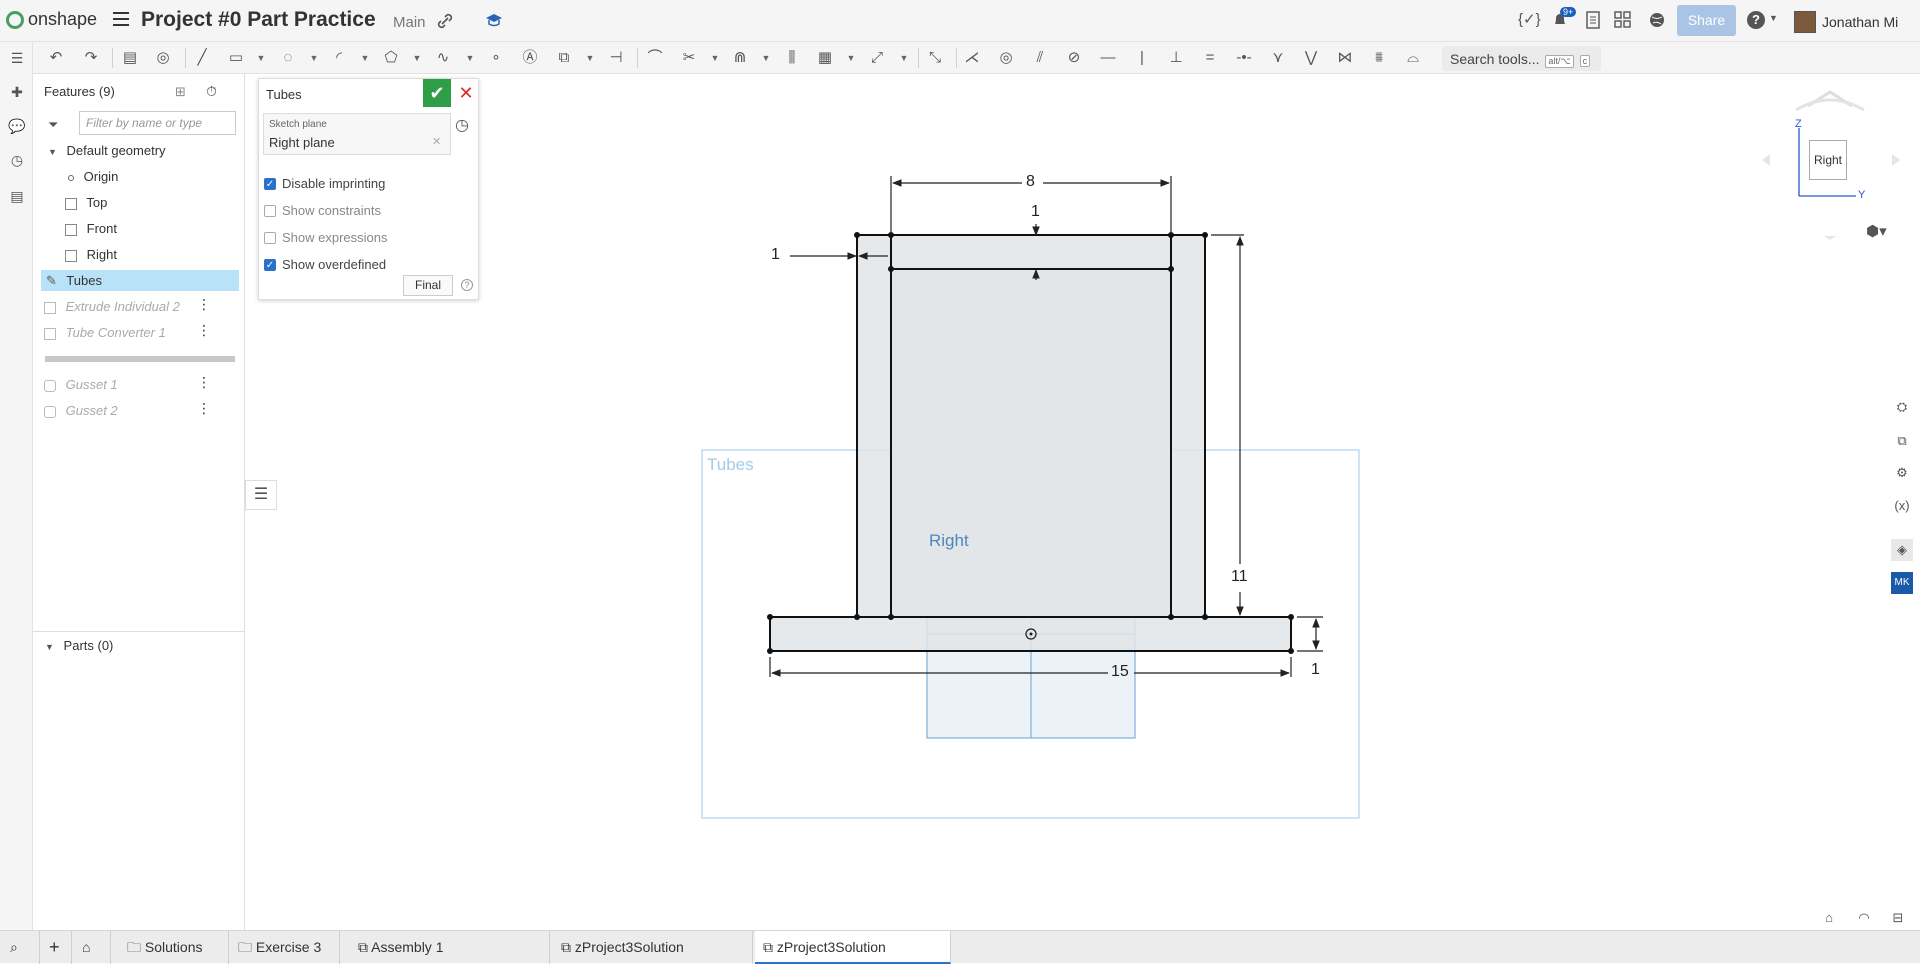  I want to click on feature-item-front: Front, so click(91, 228).